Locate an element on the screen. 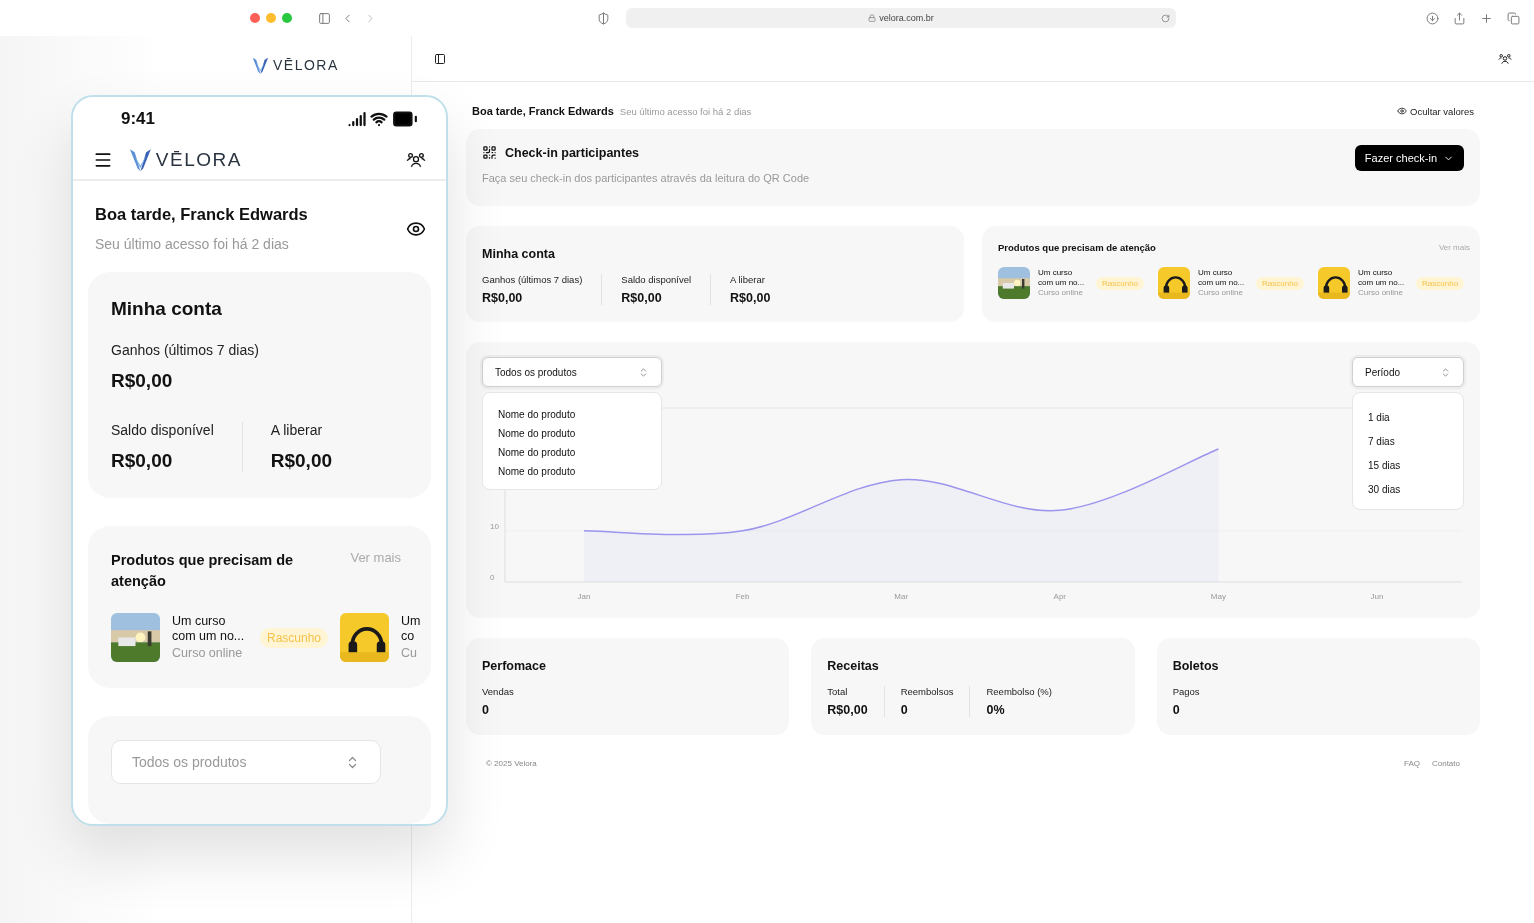  stat-label: Total is located at coordinates (838, 691).